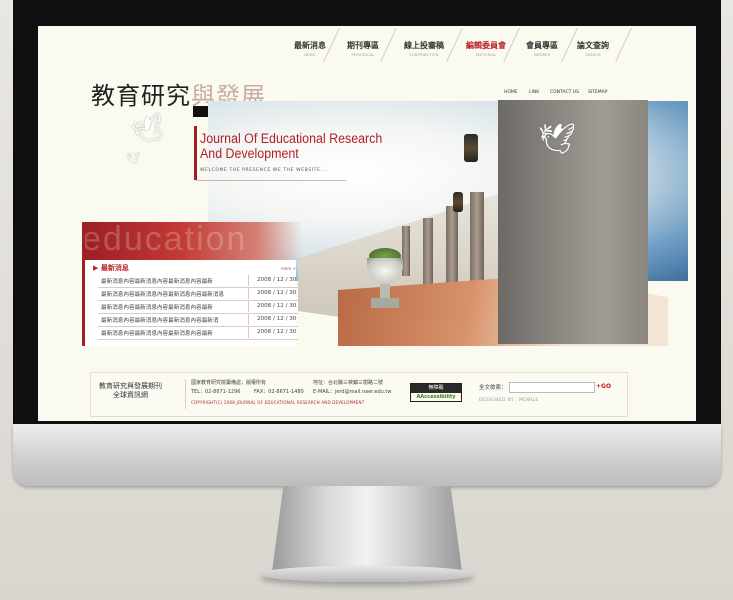 This screenshot has width=733, height=600. What do you see at coordinates (597, 92) in the screenshot?
I see `util-link-sitemap: SITEMAP` at bounding box center [597, 92].